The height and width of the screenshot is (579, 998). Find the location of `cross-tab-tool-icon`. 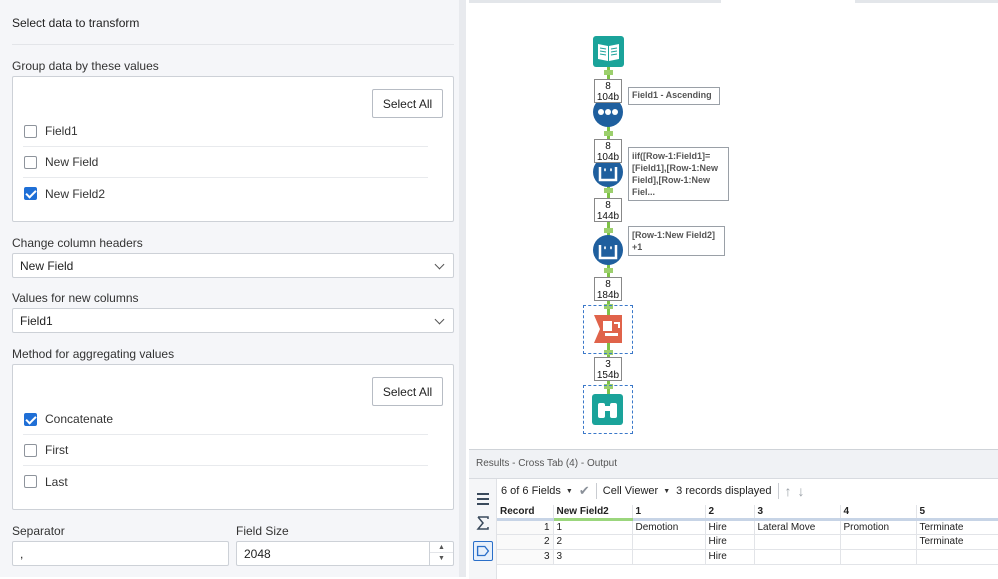

cross-tab-tool-icon is located at coordinates (608, 329).